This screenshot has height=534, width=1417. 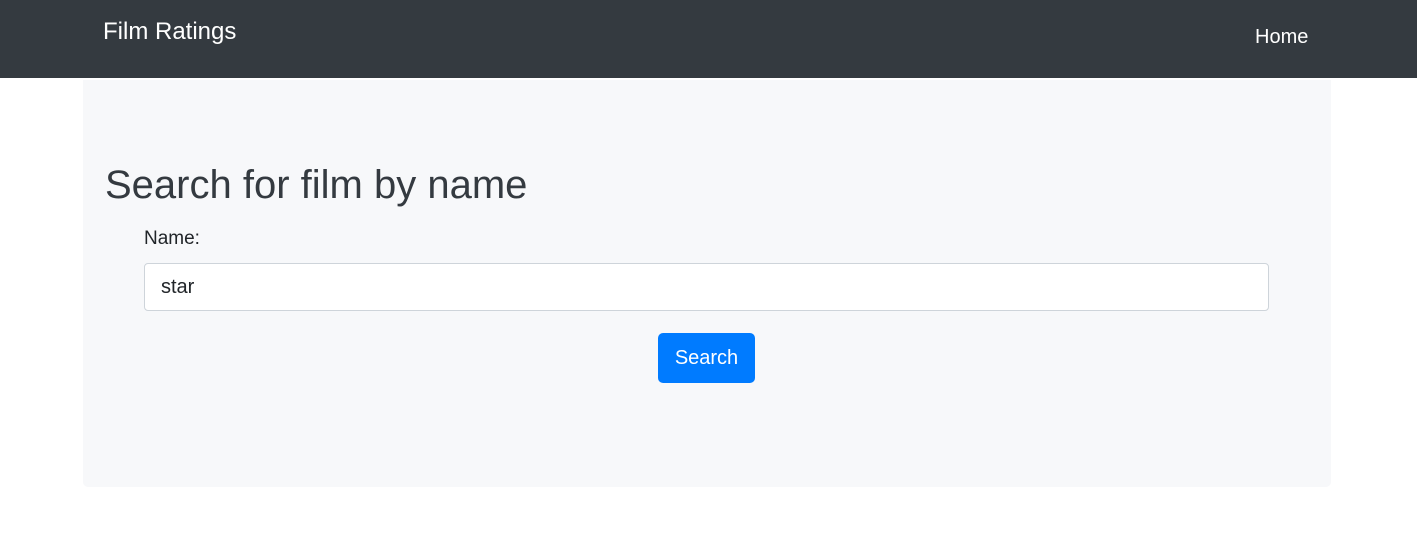 I want to click on search-button: Search, so click(x=706, y=358).